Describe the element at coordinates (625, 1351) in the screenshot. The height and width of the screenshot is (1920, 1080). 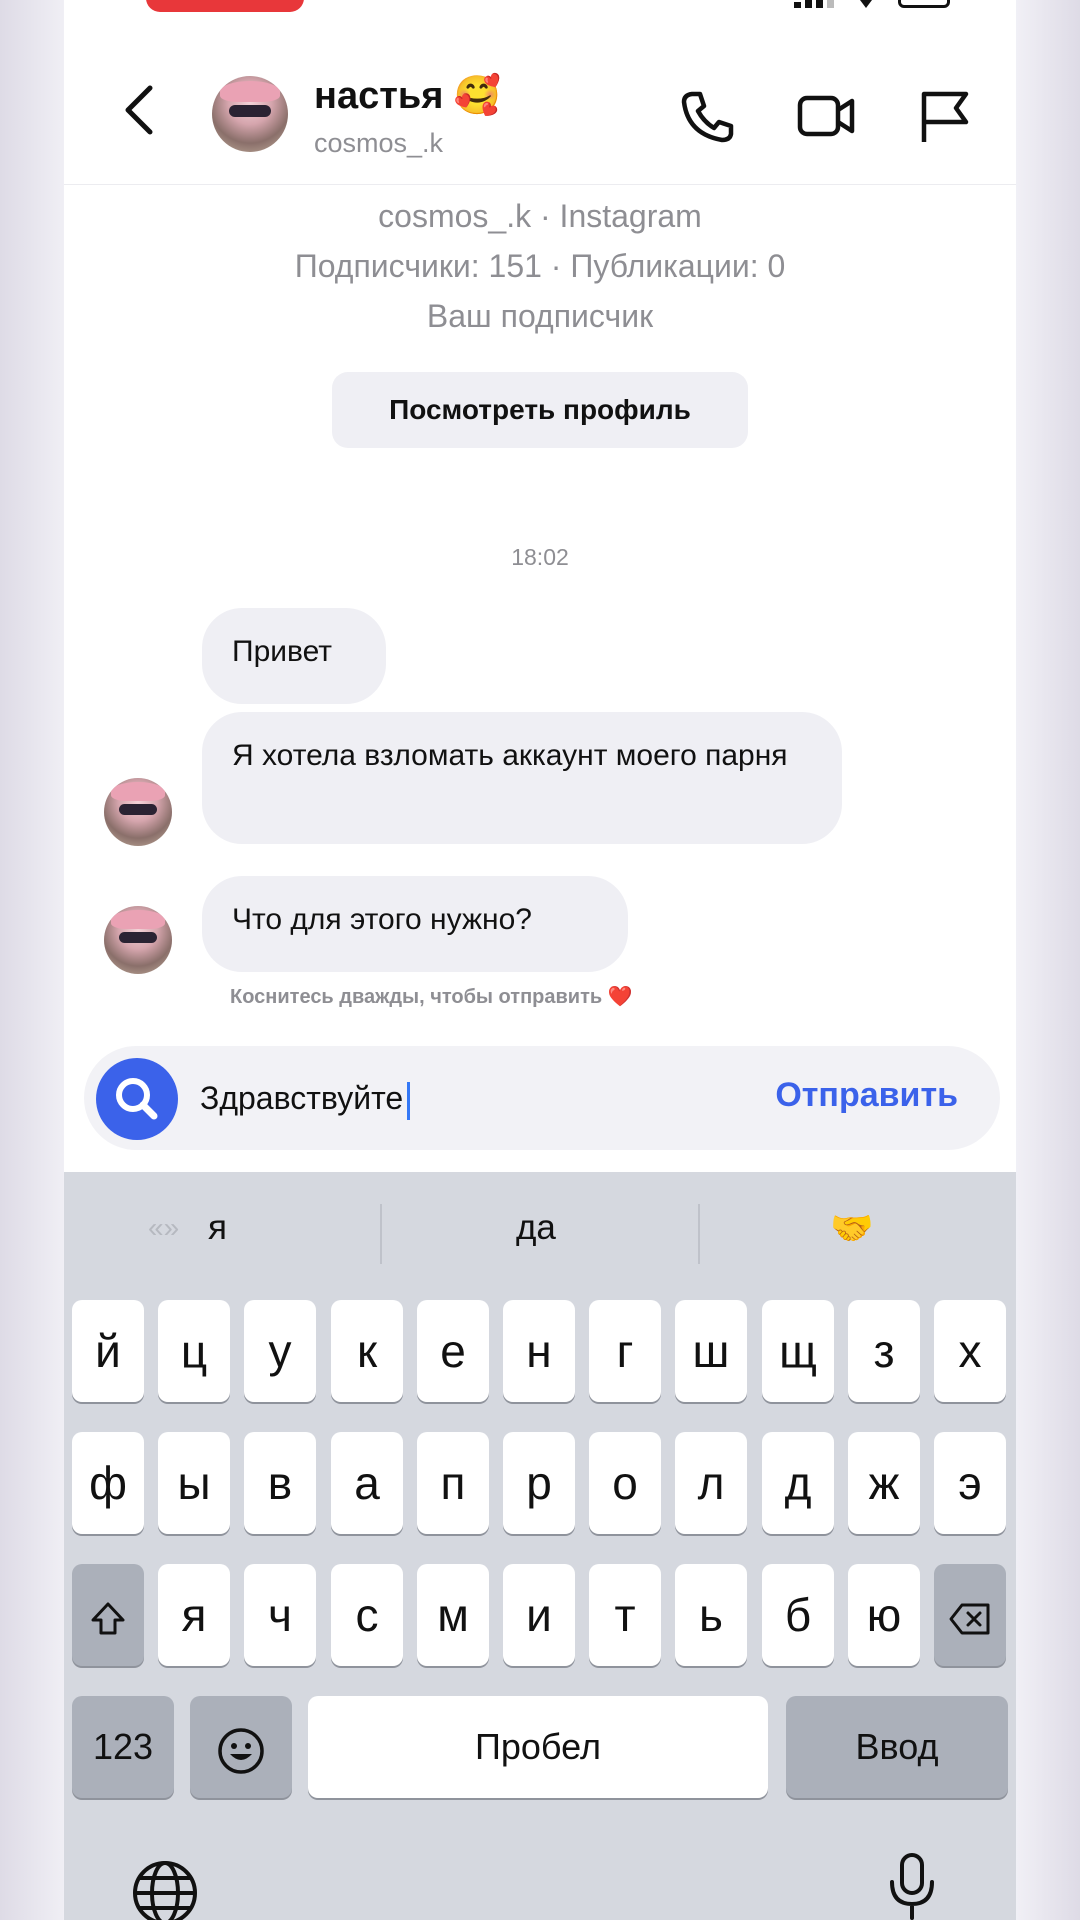
I see `key: г` at that location.